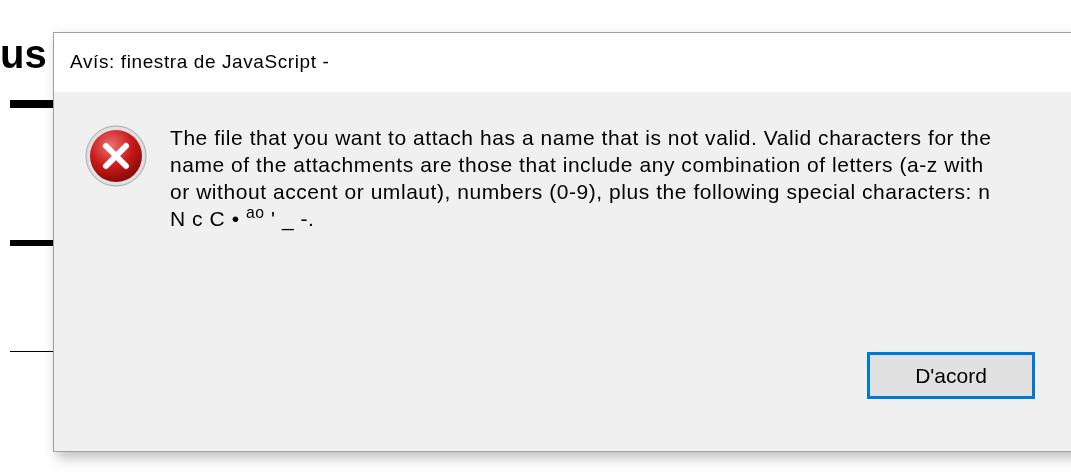  I want to click on thin-rule, so click(31, 351).